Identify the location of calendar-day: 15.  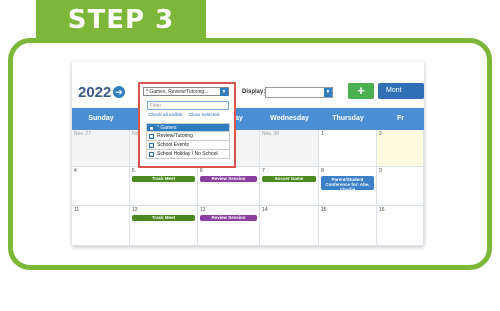
(348, 226).